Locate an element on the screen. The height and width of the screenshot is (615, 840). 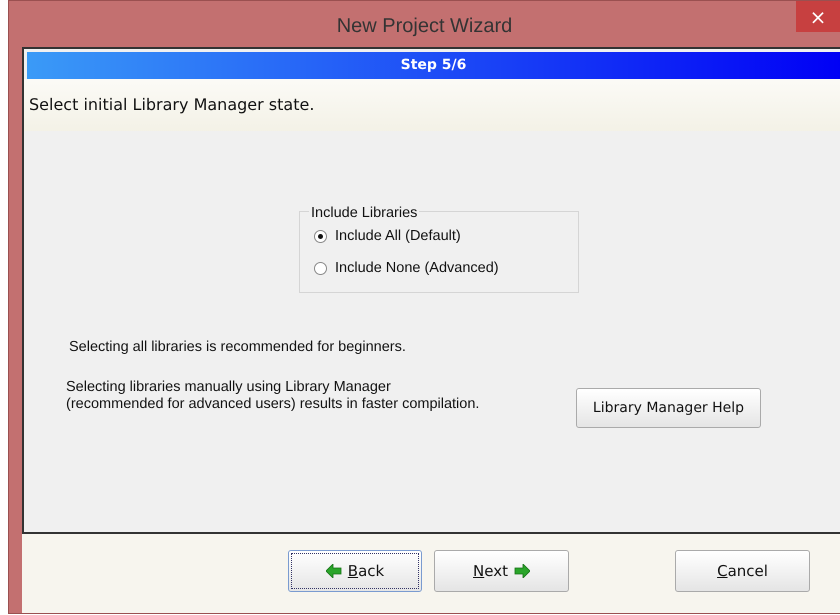
info-text: Selecting libraries manually using Library Manager (recommended for advanced users) results in faster compilation. is located at coordinates (273, 396).